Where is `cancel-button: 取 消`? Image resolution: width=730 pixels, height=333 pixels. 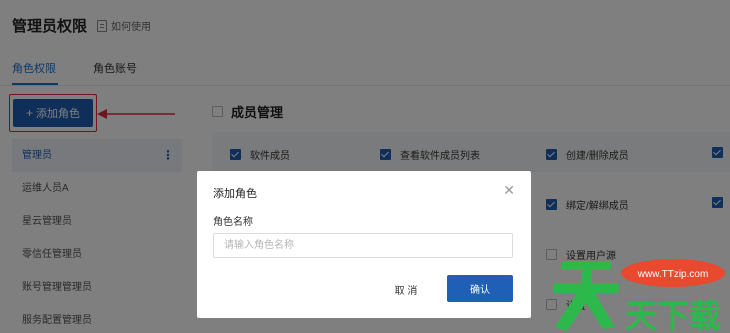 cancel-button: 取 消 is located at coordinates (406, 289).